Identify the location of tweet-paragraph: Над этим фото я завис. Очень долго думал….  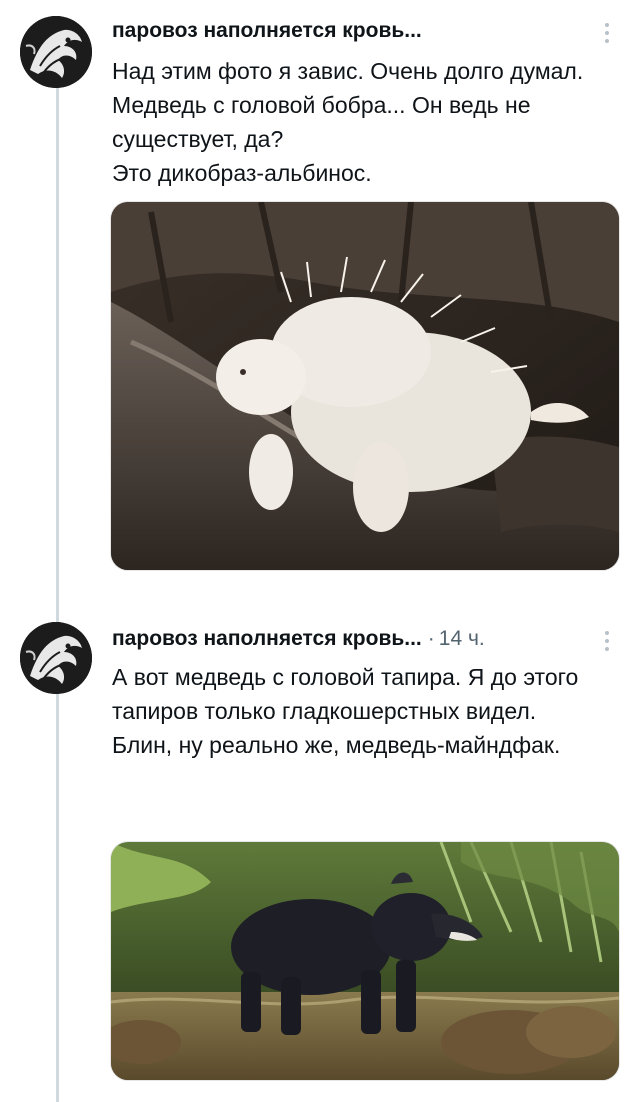
(348, 105).